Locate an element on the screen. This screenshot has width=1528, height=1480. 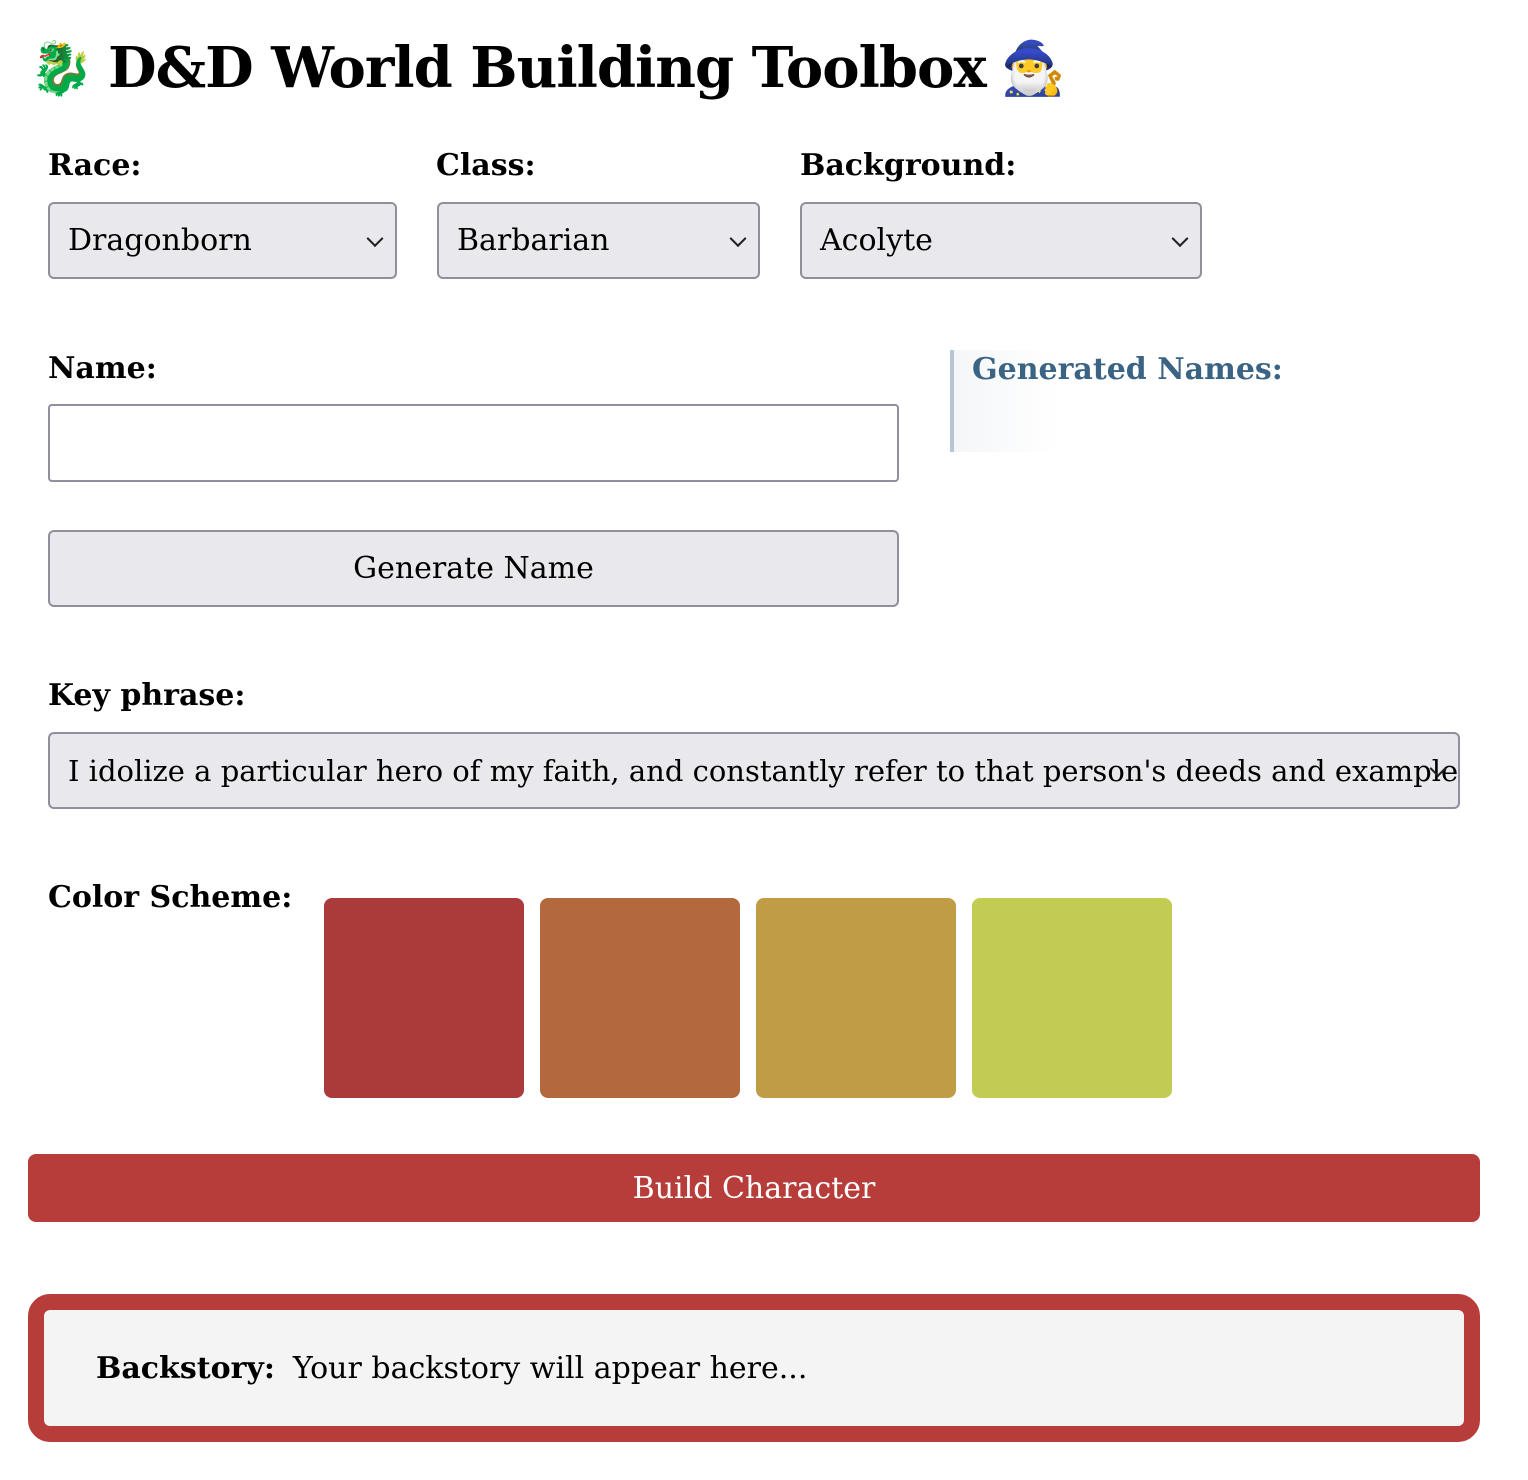
page-title: 🐉 D&D World Building Toolbox 🧙‍♂️ is located at coordinates (547, 68).